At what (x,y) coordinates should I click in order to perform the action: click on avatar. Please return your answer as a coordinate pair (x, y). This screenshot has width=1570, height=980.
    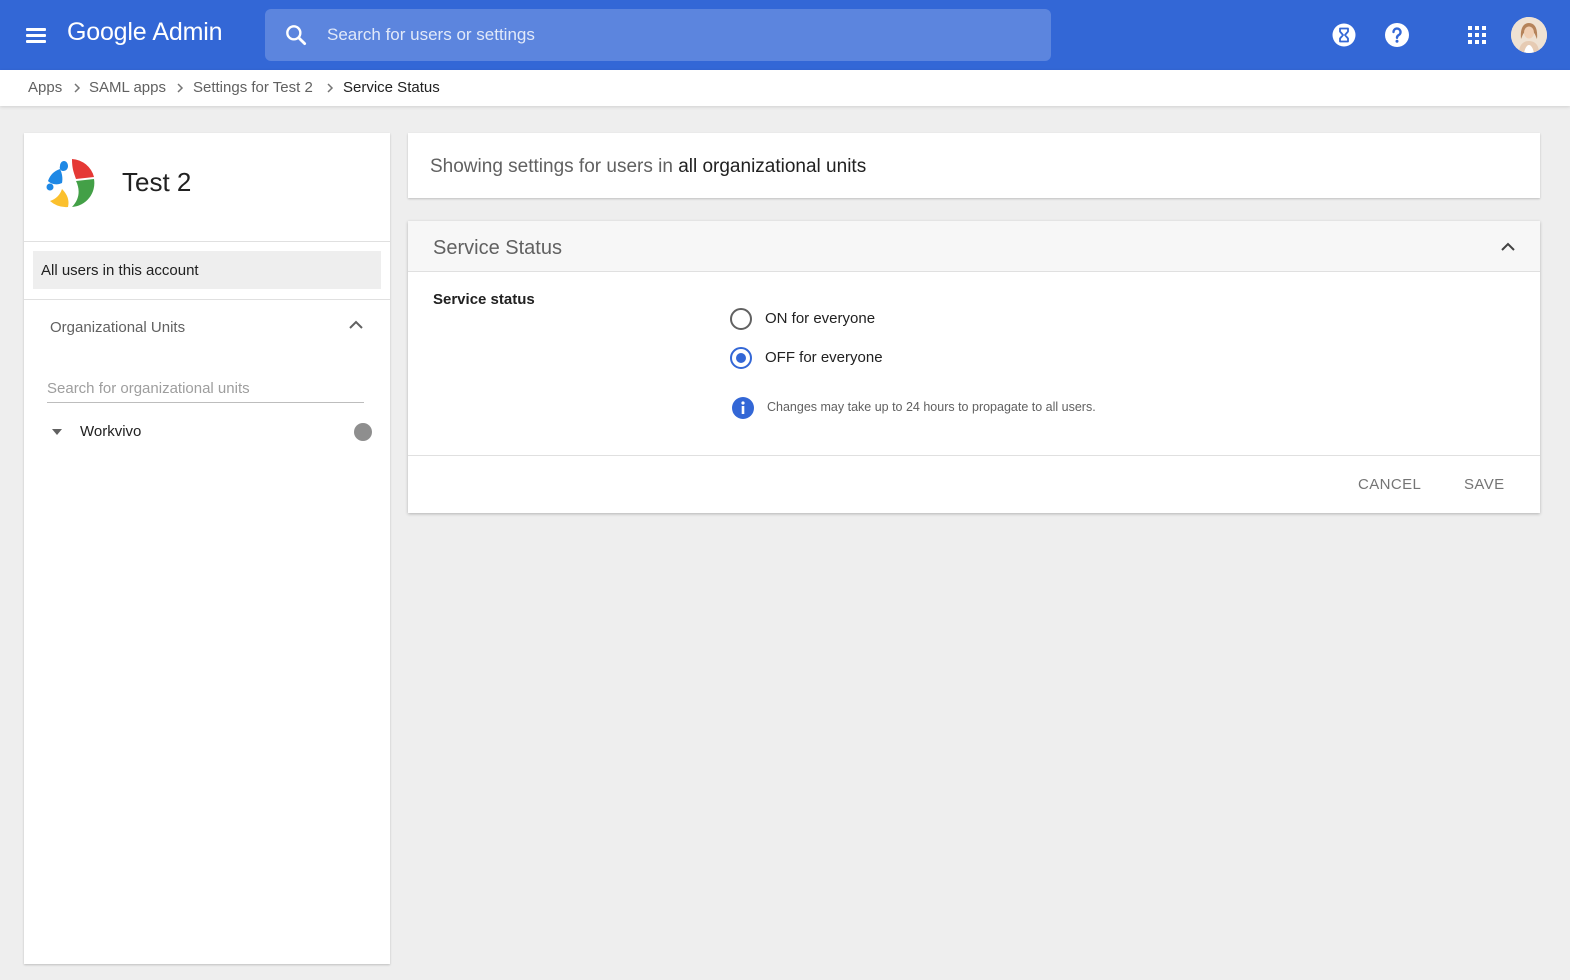
    Looking at the image, I should click on (1529, 35).